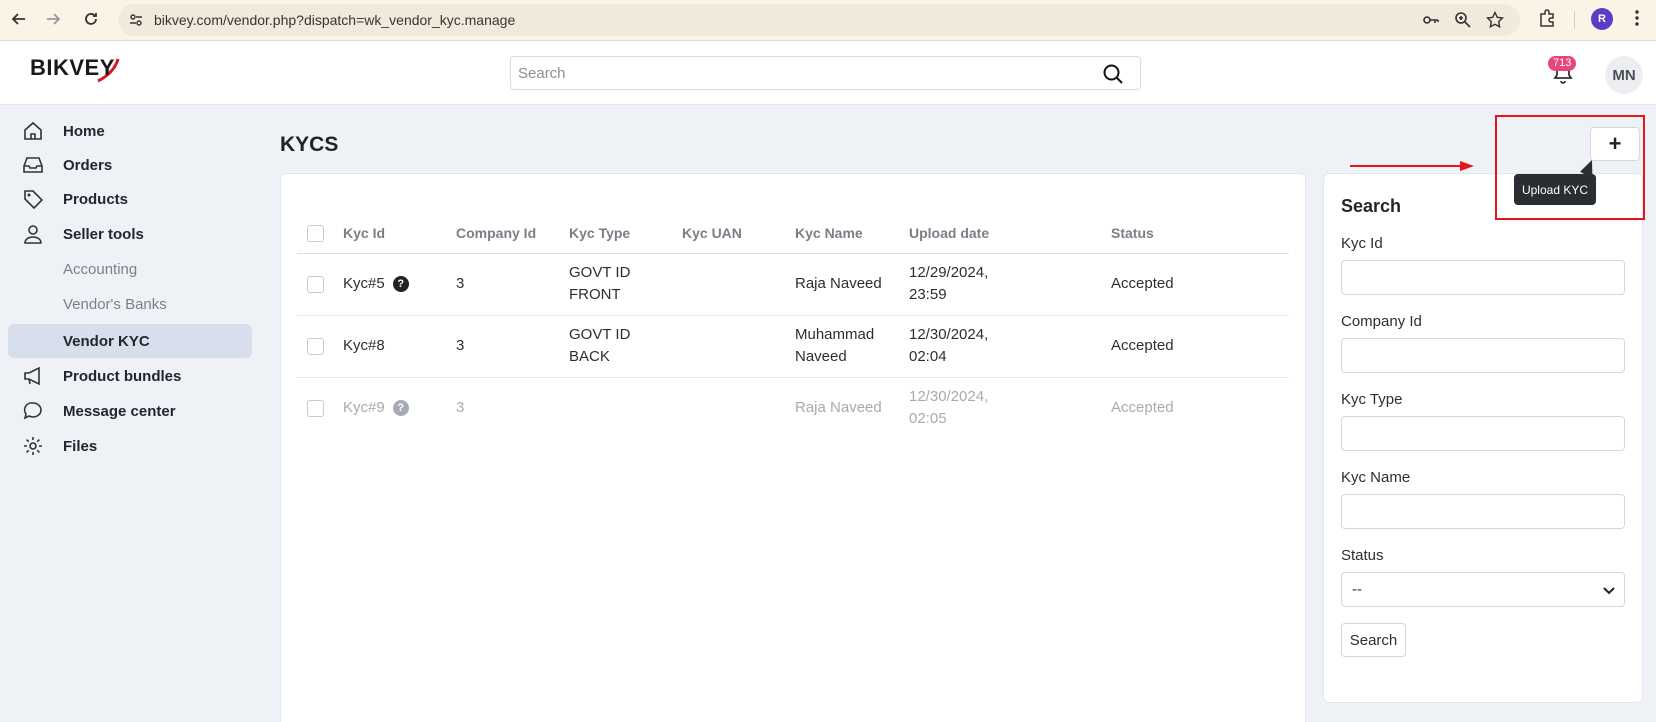  I want to click on site-settings-icon, so click(136, 20).